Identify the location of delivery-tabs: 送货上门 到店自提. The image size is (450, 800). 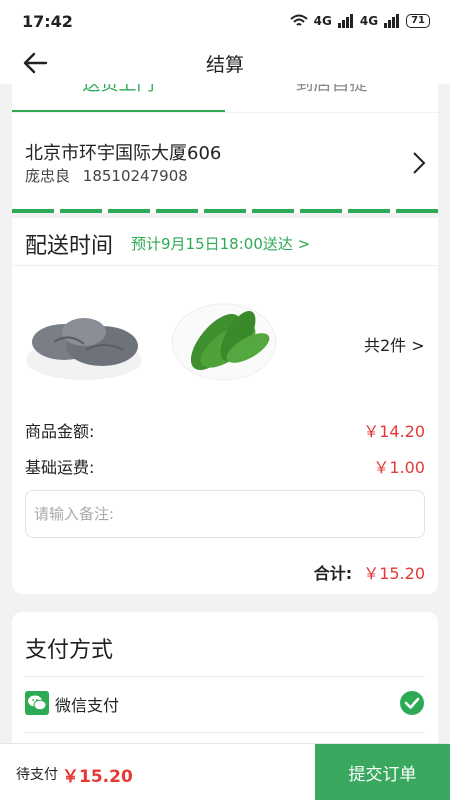
(225, 98).